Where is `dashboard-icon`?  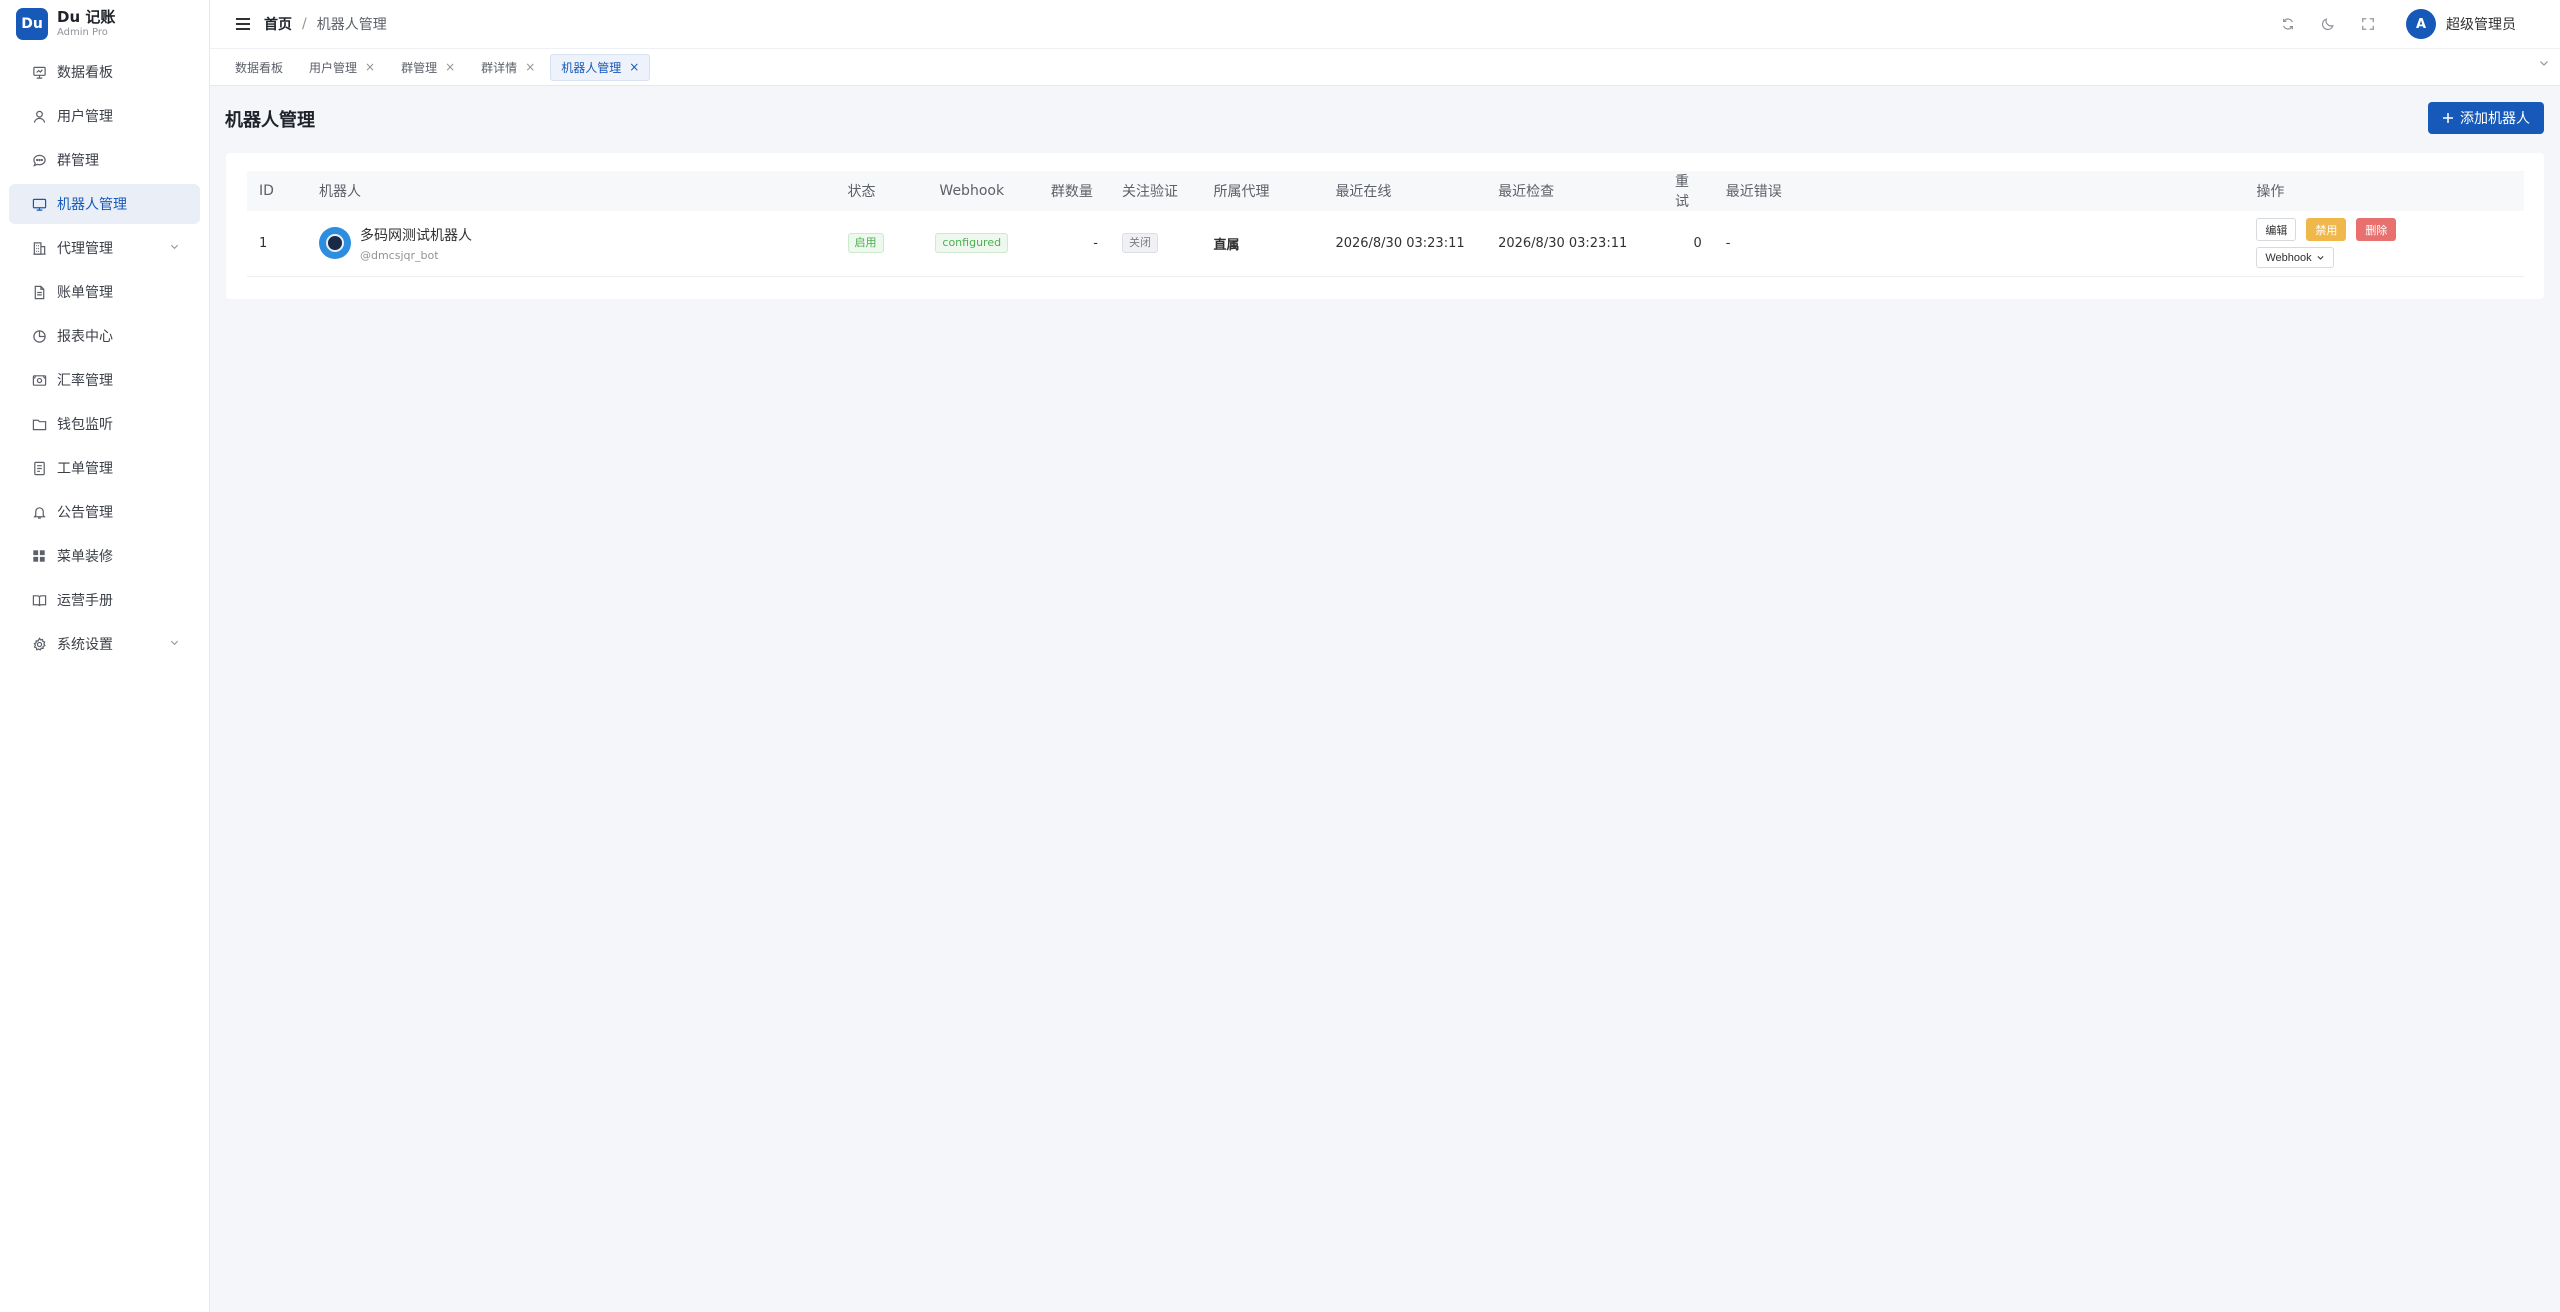 dashboard-icon is located at coordinates (39, 72).